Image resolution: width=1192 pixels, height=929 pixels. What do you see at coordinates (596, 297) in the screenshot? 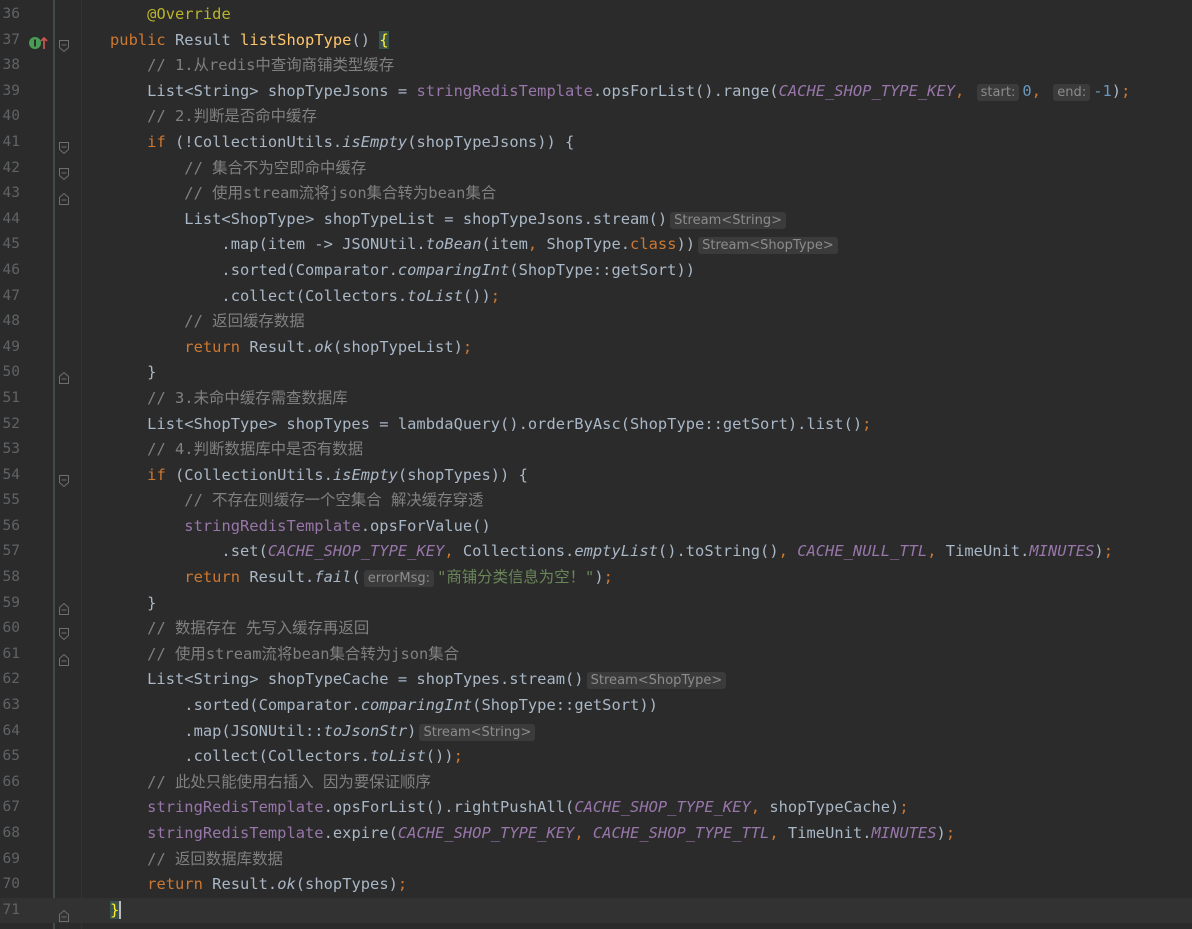
I see `code-line: 47 .collect(Collectors.toList());` at bounding box center [596, 297].